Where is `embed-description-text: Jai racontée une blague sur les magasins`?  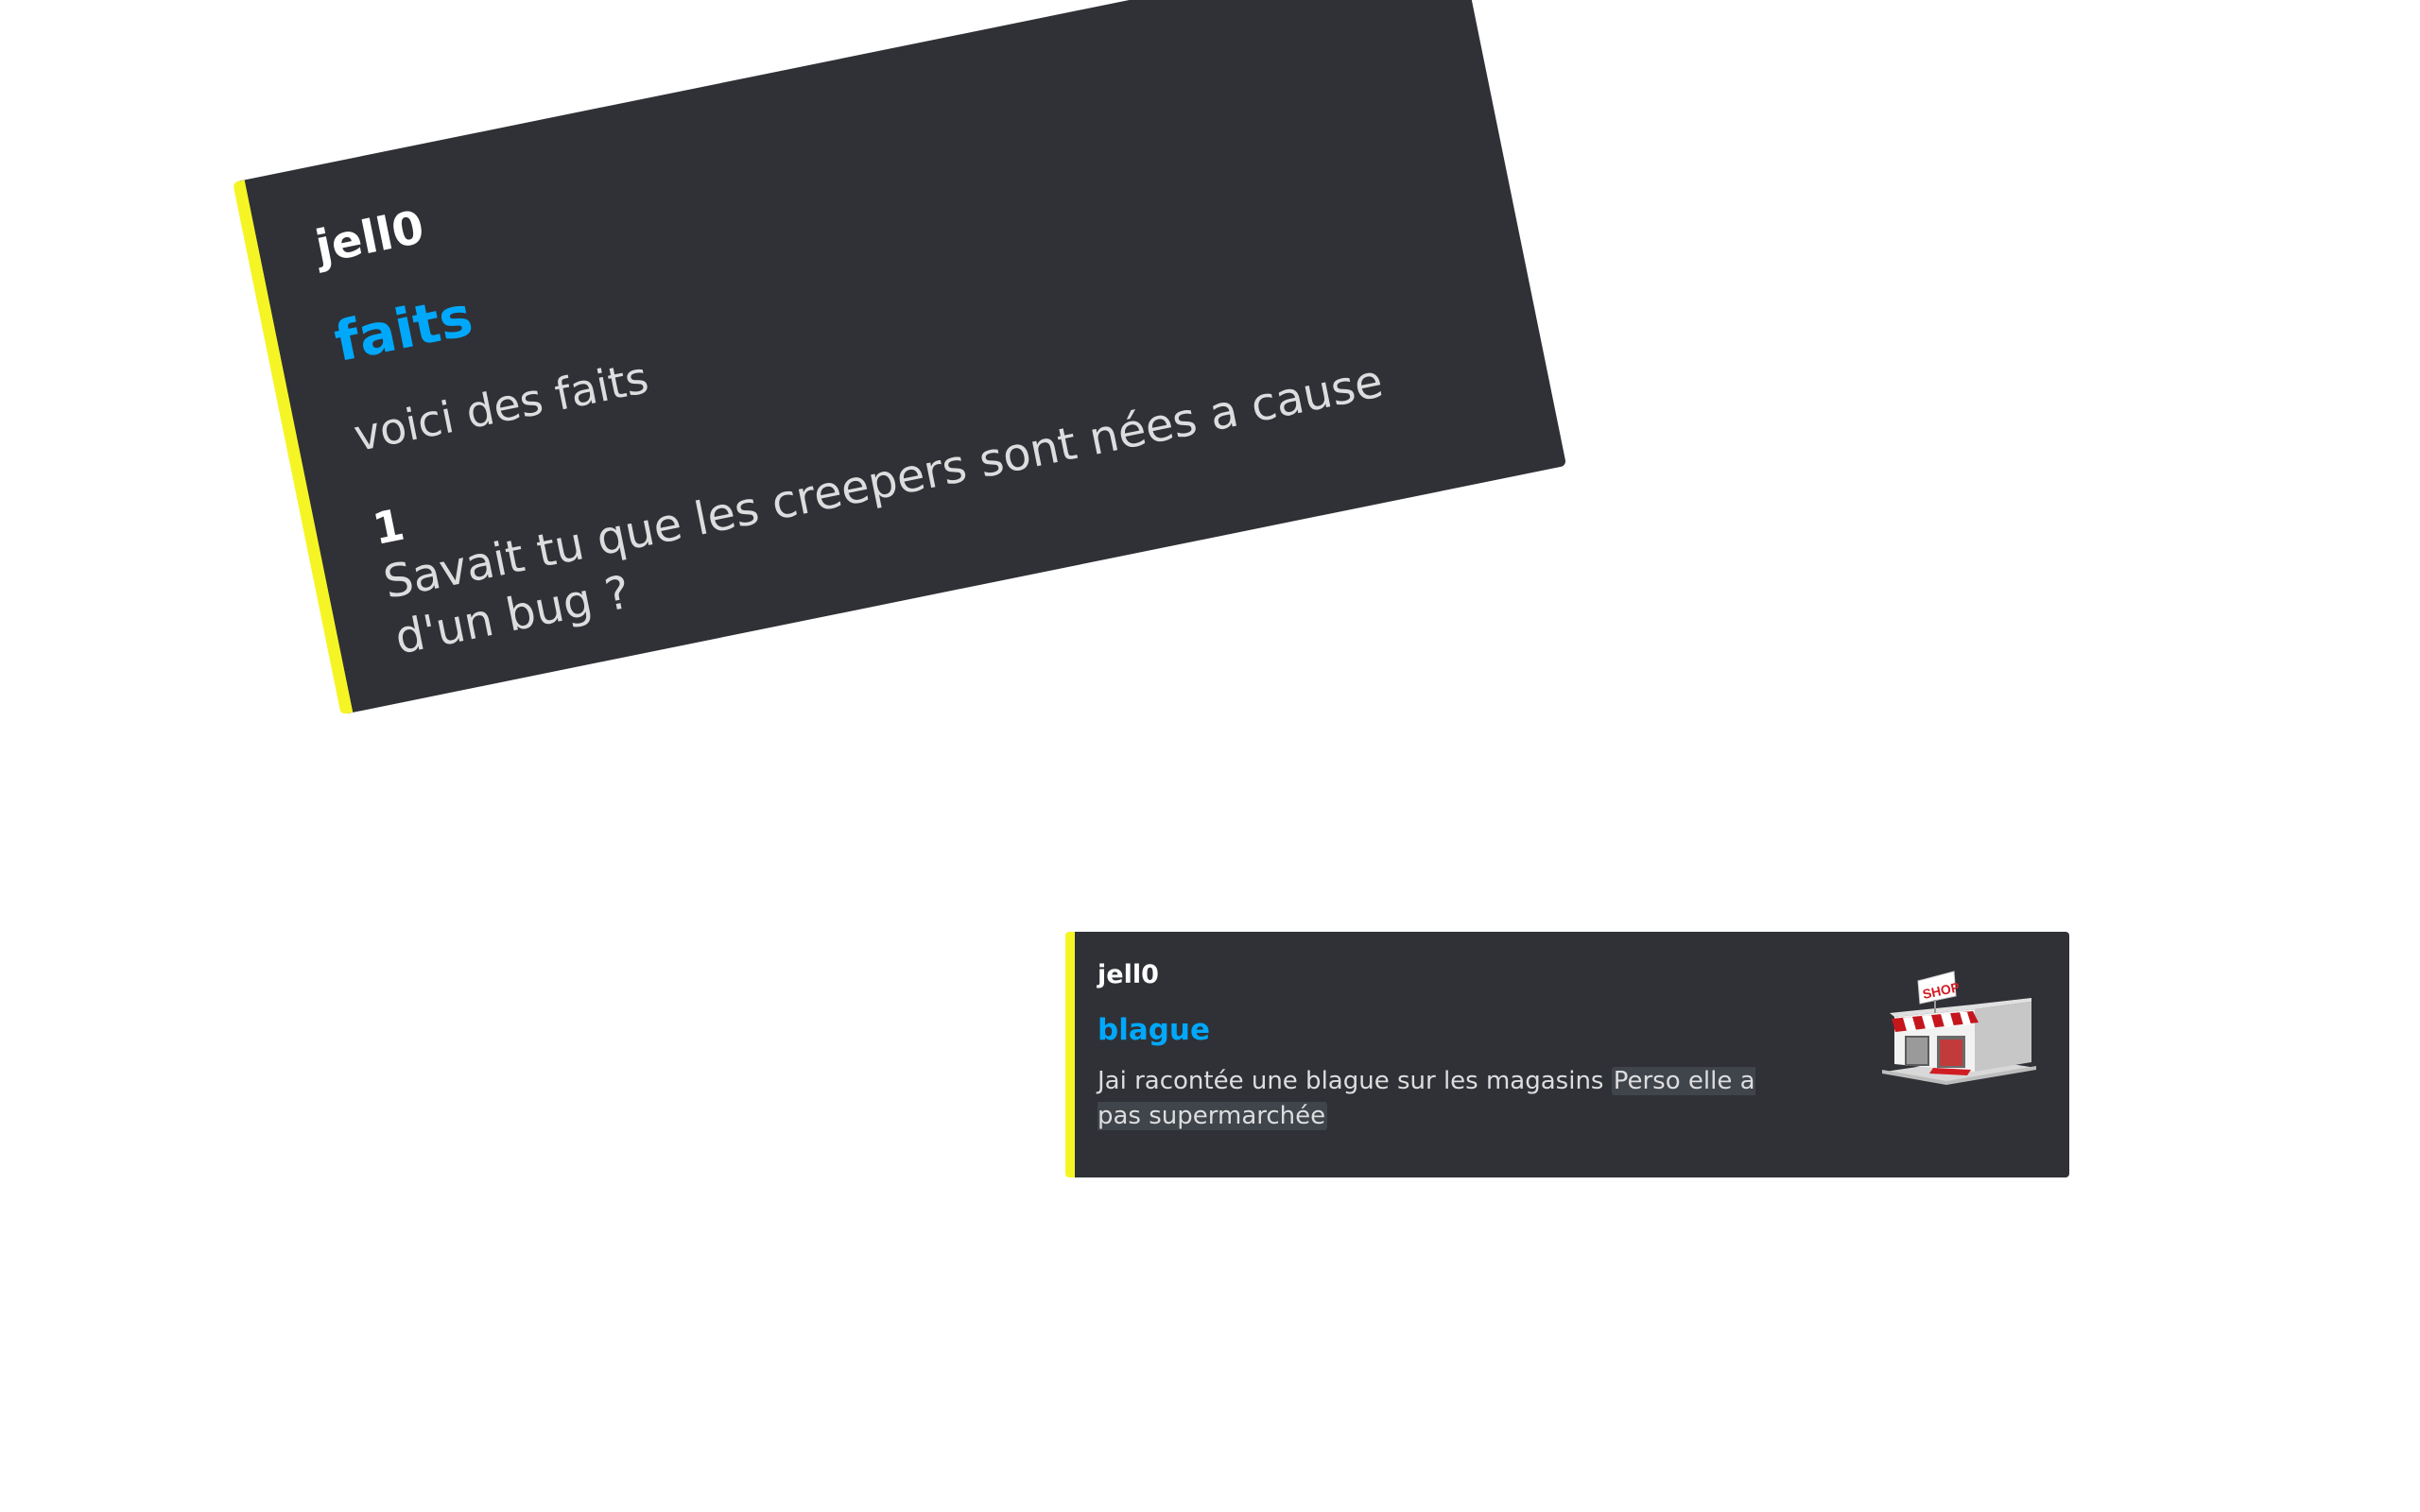
embed-description-text: Jai racontée une blague sur les magasins is located at coordinates (1355, 1081).